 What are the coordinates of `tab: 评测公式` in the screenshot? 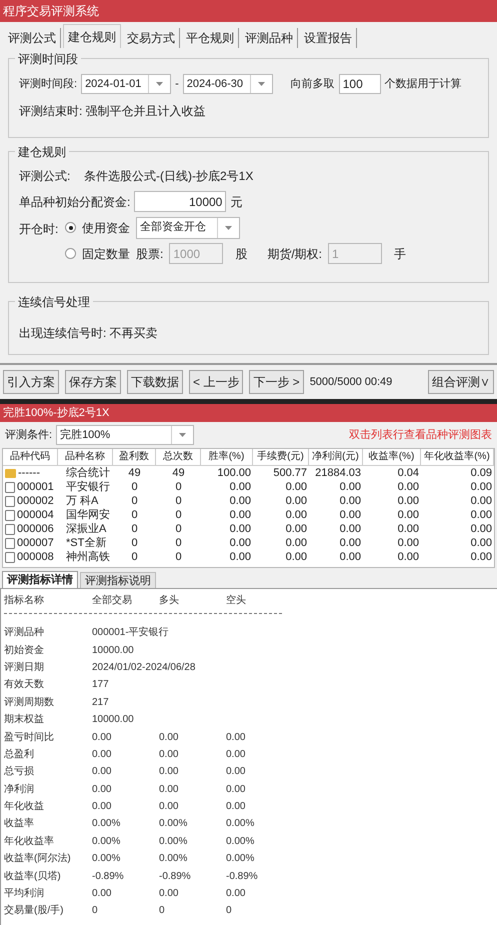 It's located at (32, 38).